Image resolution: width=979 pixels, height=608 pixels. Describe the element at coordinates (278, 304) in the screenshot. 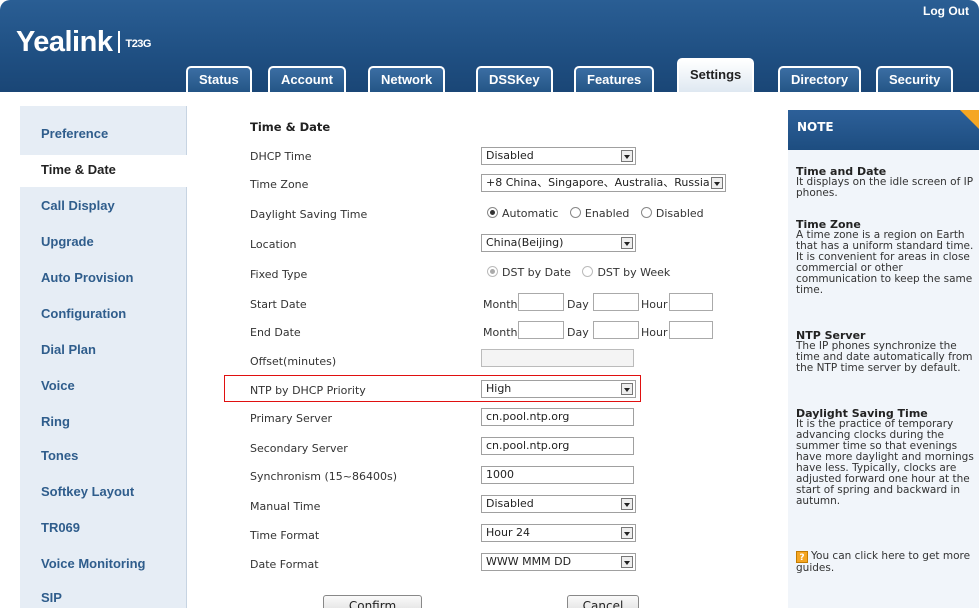

I see `label-start-date: Start Date` at that location.